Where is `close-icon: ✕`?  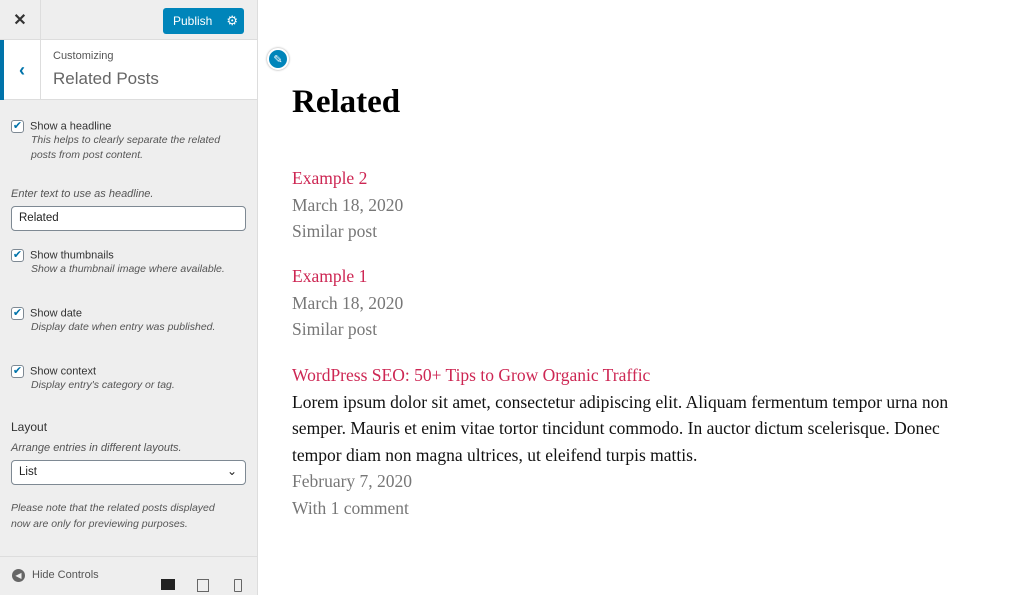 close-icon: ✕ is located at coordinates (20, 20).